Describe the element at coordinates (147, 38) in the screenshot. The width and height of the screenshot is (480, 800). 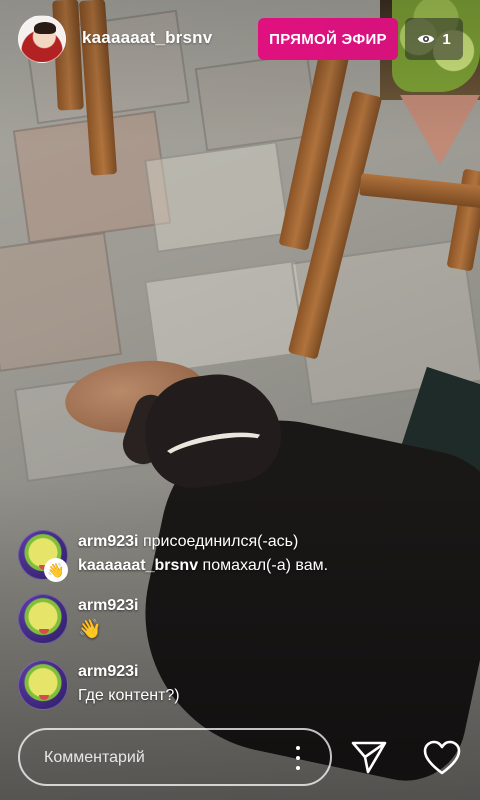
I see `broadcaster-username: kaaaaaat_brsnv` at that location.